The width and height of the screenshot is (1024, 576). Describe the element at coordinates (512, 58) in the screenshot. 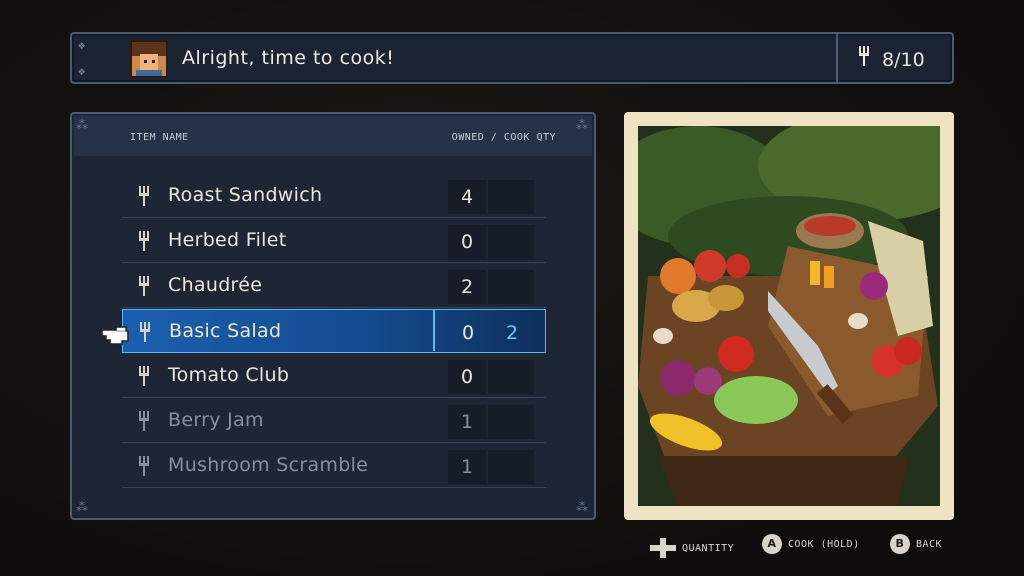

I see `dialogue-bar: ❖ ❖ Alright, time to cook! 8/10` at that location.